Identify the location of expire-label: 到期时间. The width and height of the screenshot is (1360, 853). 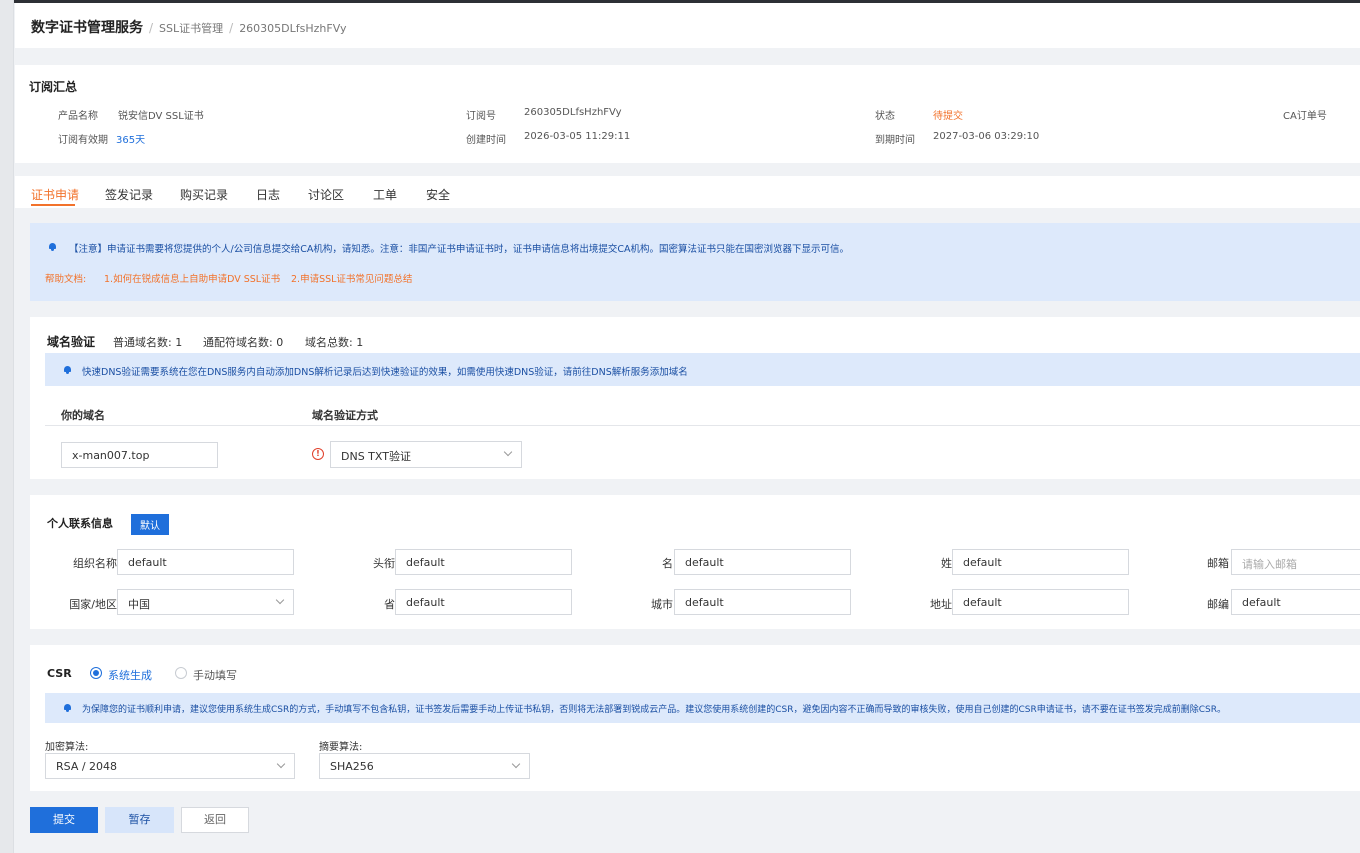
(895, 140).